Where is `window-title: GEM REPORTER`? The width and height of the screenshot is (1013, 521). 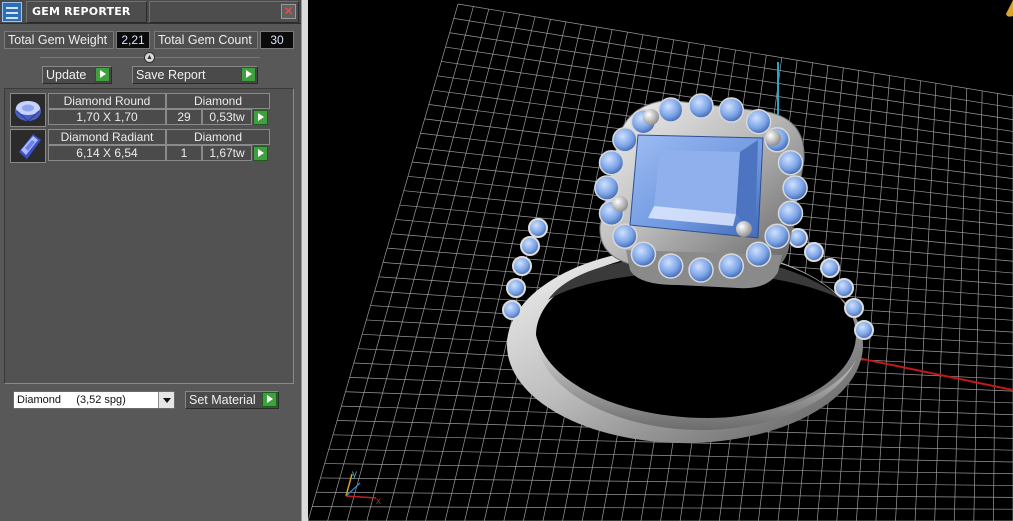
window-title: GEM REPORTER is located at coordinates (81, 11).